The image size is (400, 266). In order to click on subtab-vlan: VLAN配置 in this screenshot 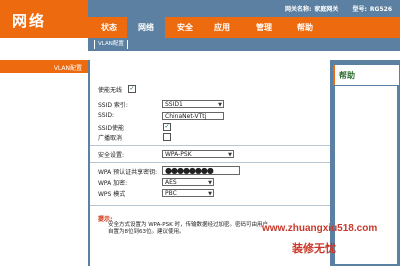, I will do `click(111, 44)`.